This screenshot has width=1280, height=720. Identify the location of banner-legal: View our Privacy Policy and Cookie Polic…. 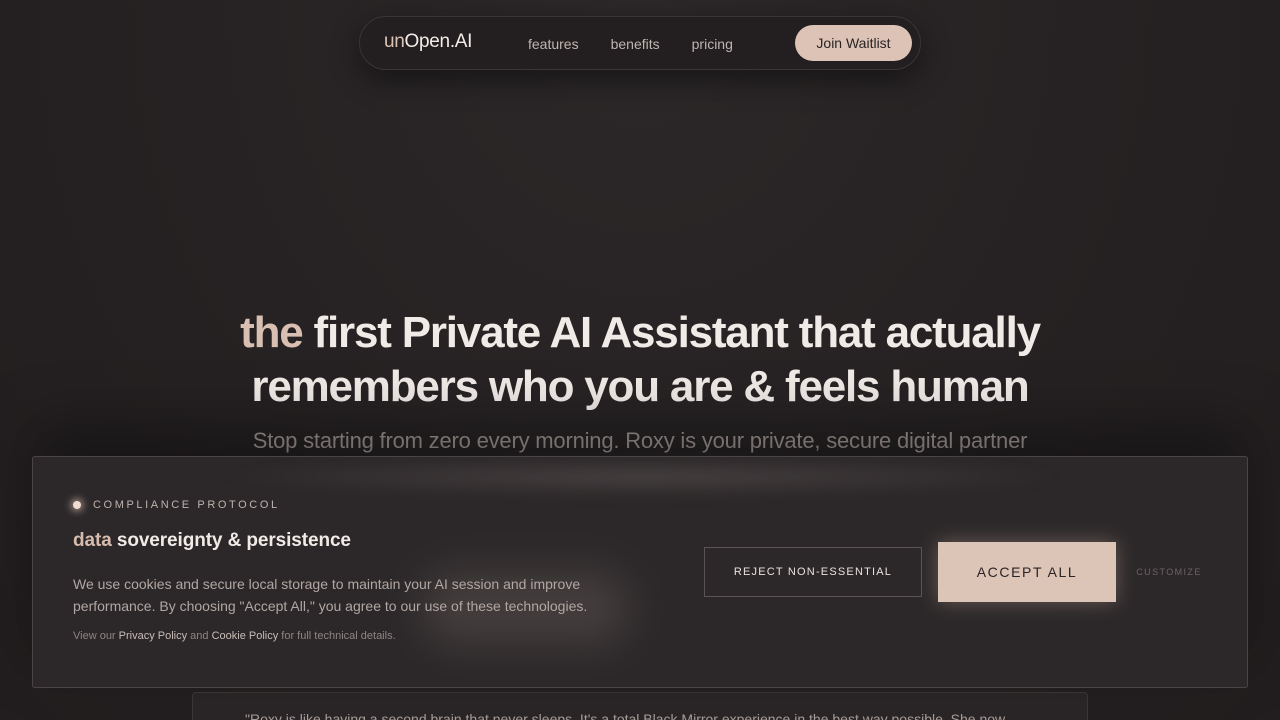
(234, 636).